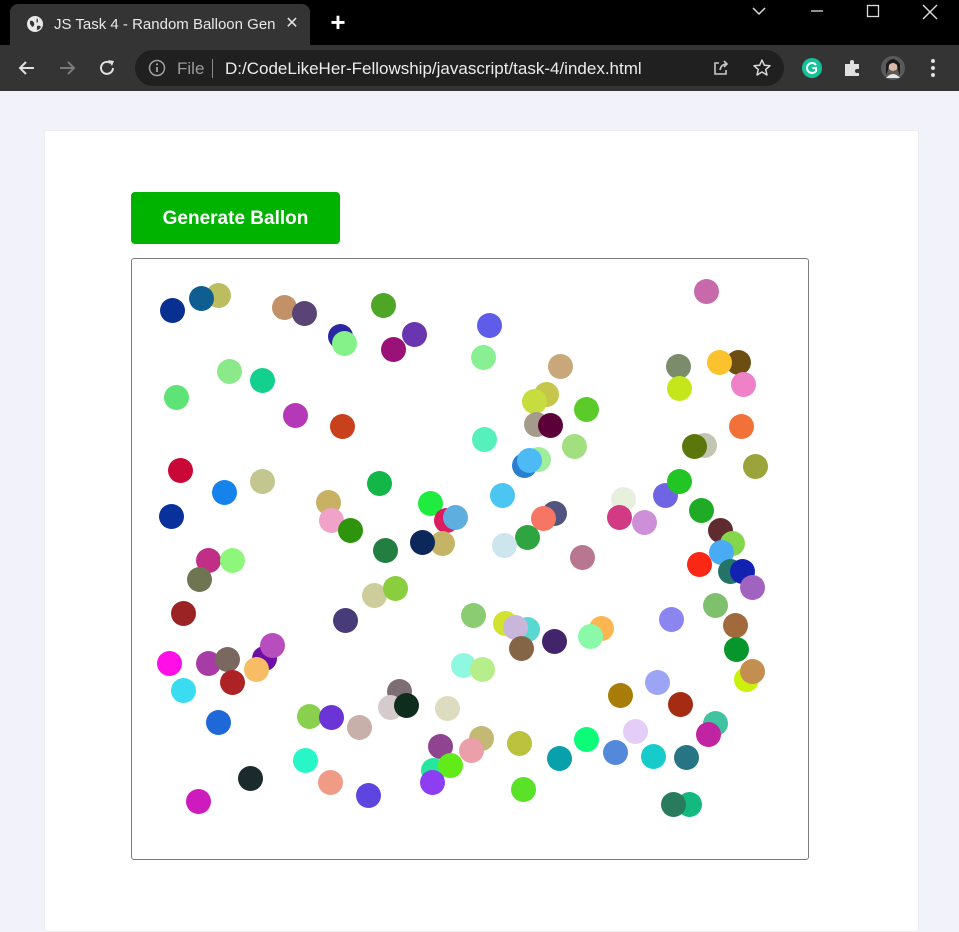 This screenshot has width=959, height=932. I want to click on info-icon, so click(157, 68).